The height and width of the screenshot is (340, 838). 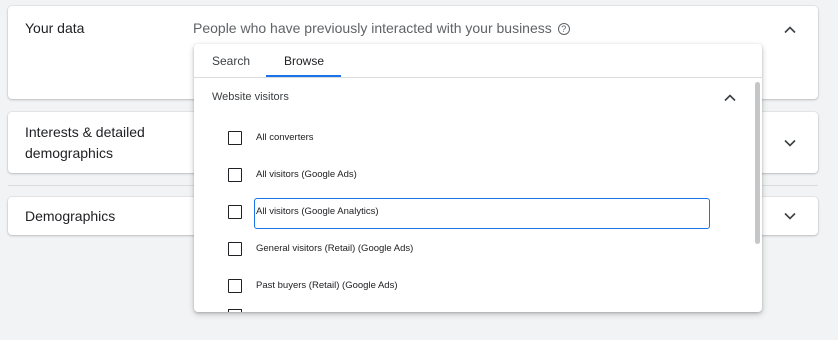 What do you see at coordinates (85, 132) in the screenshot?
I see `card-title-interests-line1: Interests & detailed` at bounding box center [85, 132].